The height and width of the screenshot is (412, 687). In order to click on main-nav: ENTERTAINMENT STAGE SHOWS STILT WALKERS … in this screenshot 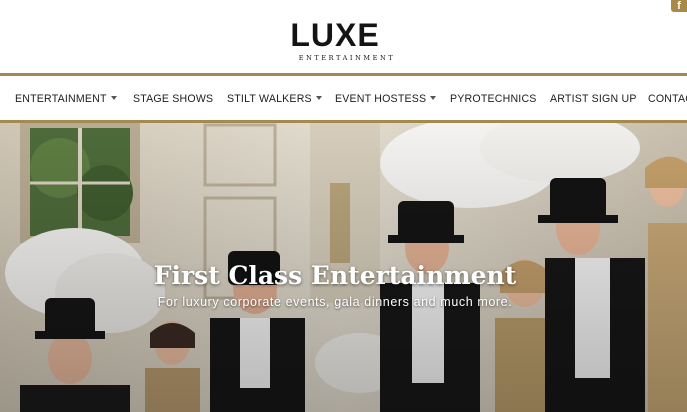, I will do `click(343, 98)`.